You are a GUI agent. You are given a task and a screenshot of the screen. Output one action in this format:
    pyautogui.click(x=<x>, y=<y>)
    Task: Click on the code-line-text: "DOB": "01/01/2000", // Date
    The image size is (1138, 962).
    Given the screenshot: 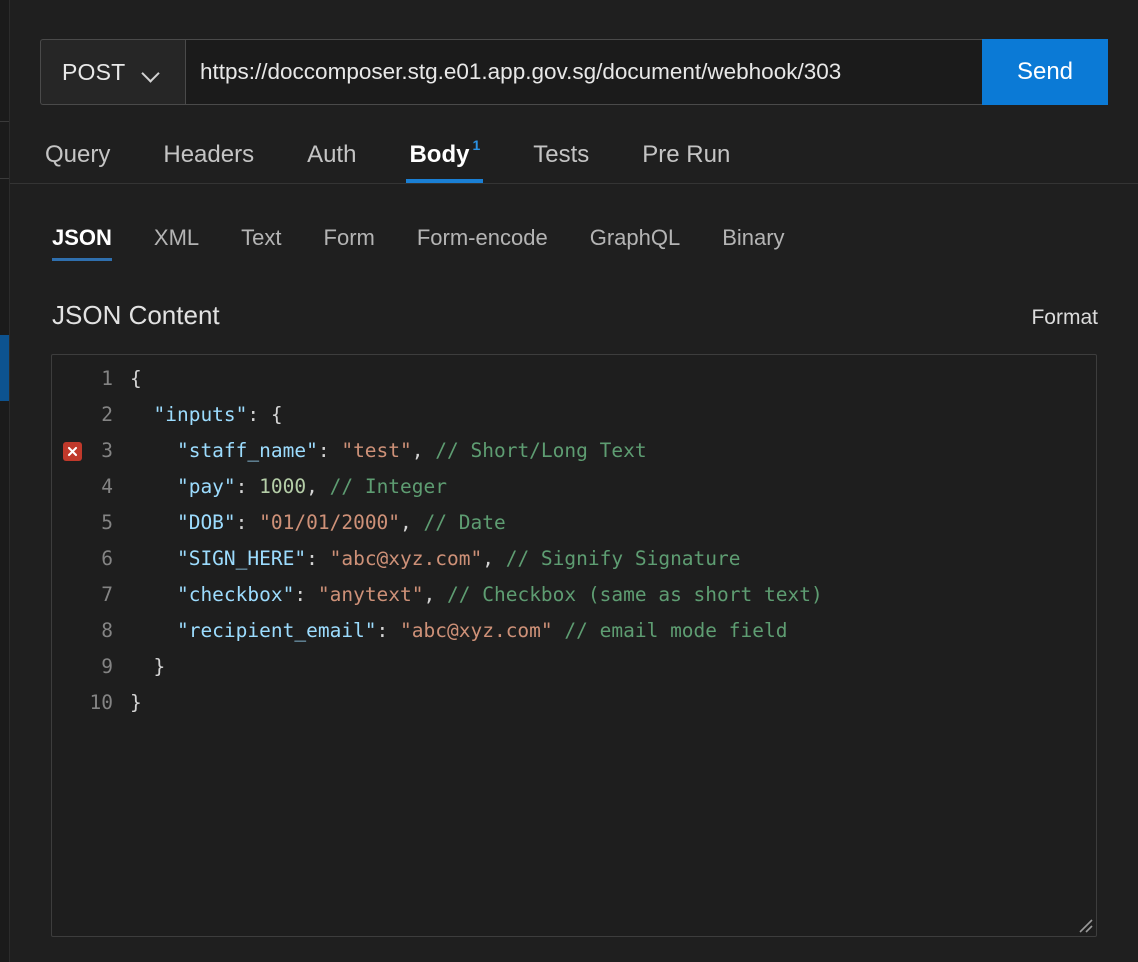 What is the action you would take?
    pyautogui.click(x=318, y=523)
    